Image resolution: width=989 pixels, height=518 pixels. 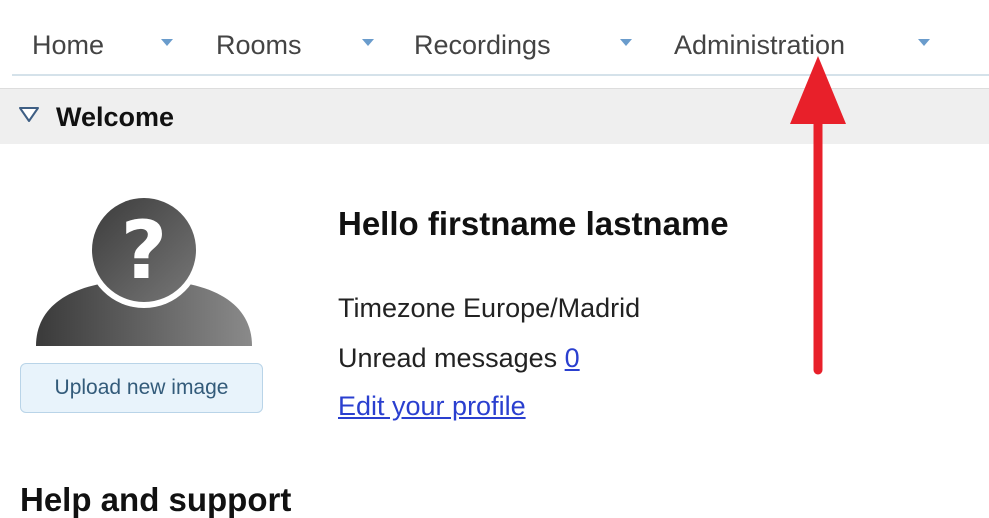 What do you see at coordinates (572, 358) in the screenshot?
I see `unread-messages-count-link: 0` at bounding box center [572, 358].